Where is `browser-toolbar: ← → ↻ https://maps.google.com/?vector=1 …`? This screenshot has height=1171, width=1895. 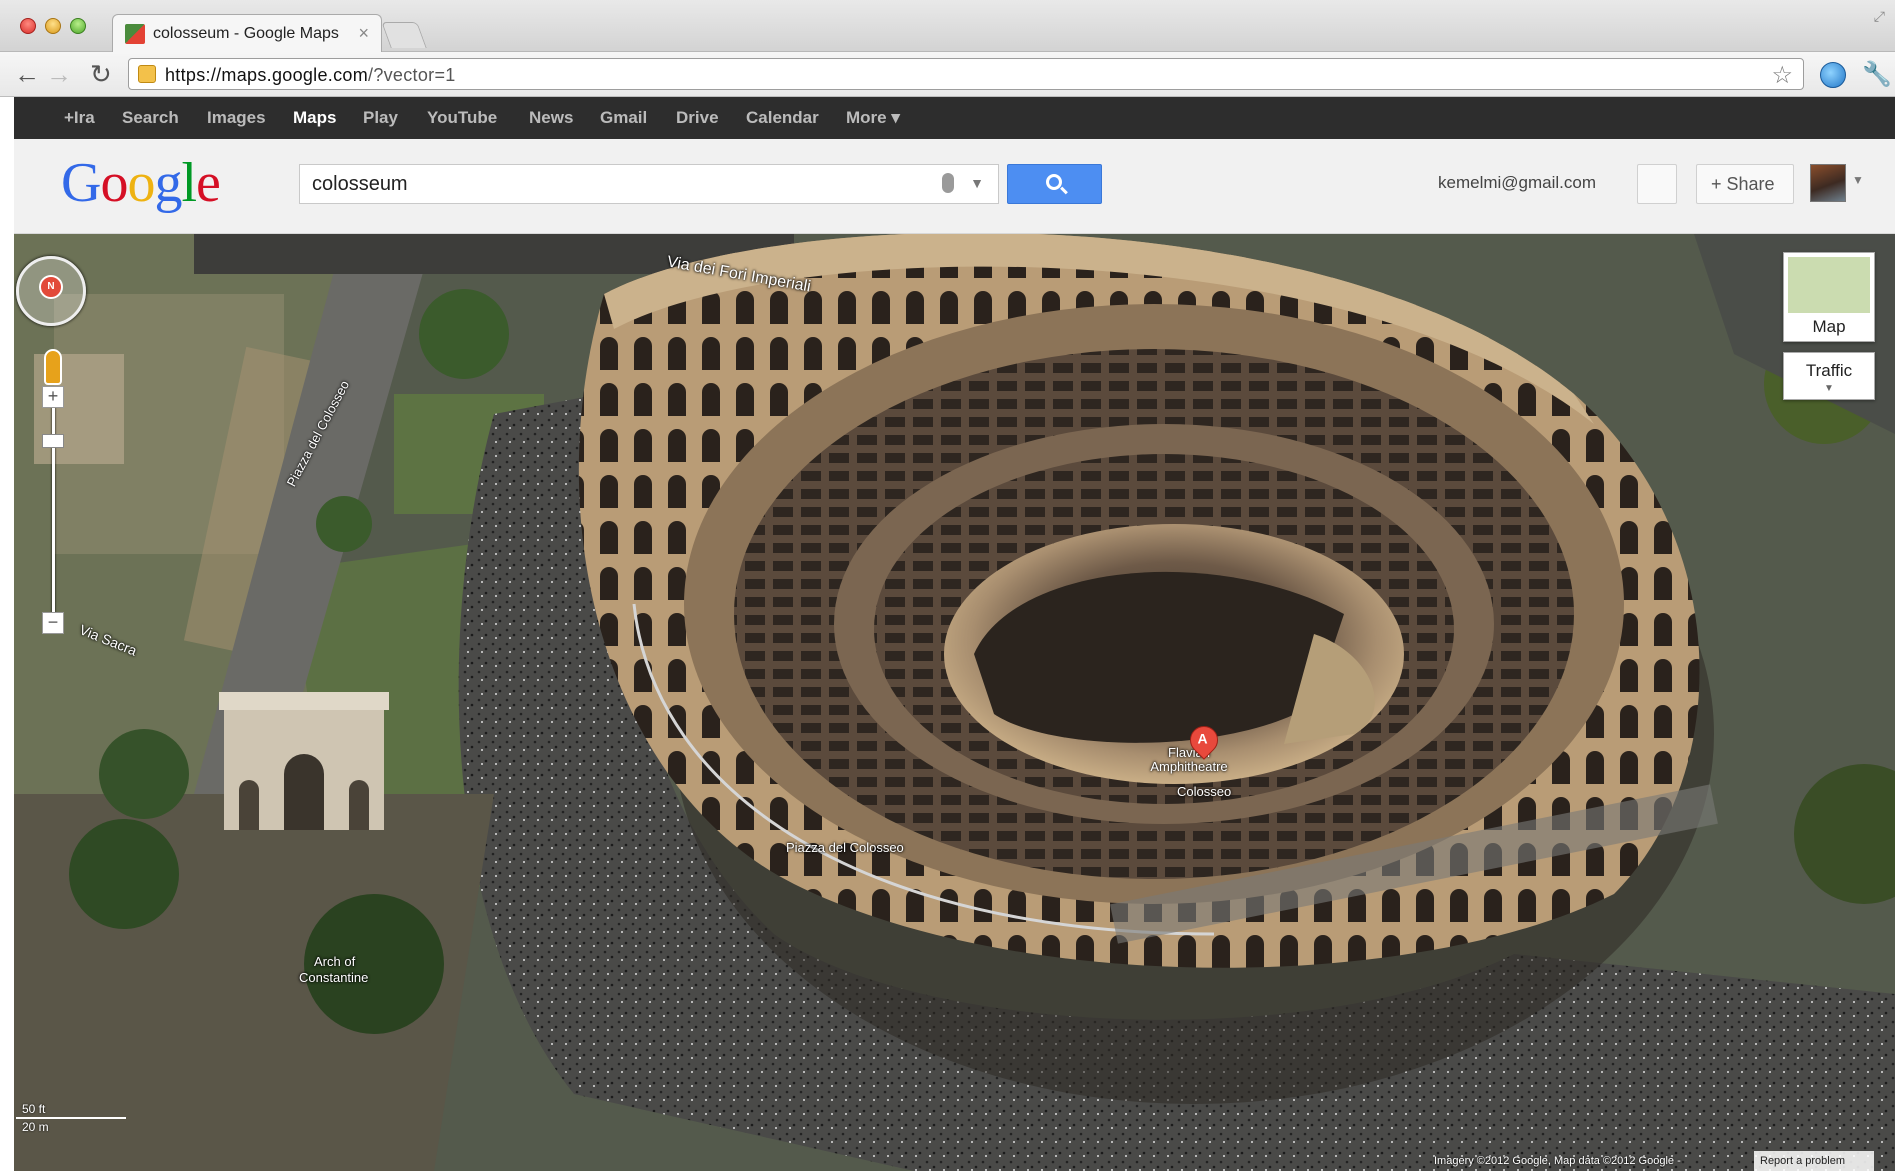 browser-toolbar: ← → ↻ https://maps.google.com/?vector=1 … is located at coordinates (947, 74).